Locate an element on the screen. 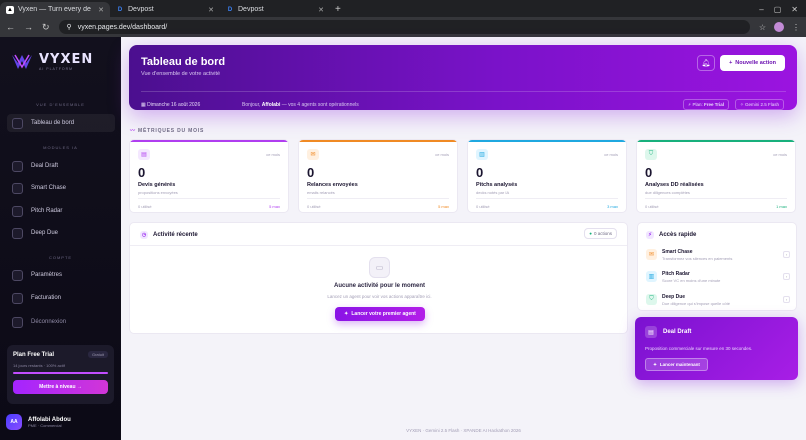 The height and width of the screenshot is (440, 806). activity-title: Activité récente is located at coordinates (175, 235).